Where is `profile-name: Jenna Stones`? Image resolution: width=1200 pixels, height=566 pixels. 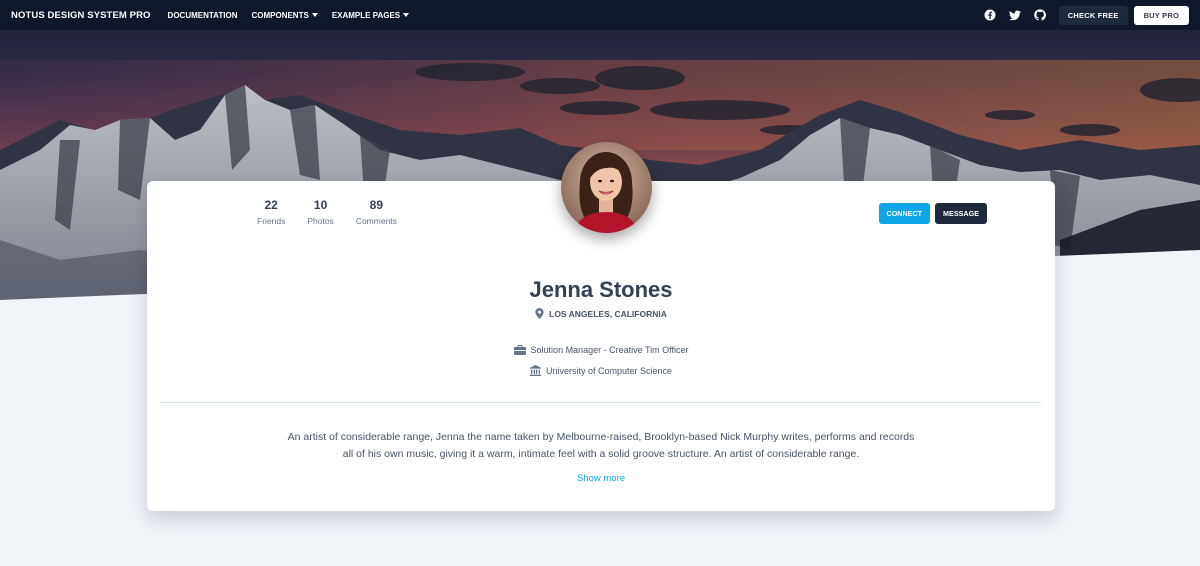 profile-name: Jenna Stones is located at coordinates (601, 289).